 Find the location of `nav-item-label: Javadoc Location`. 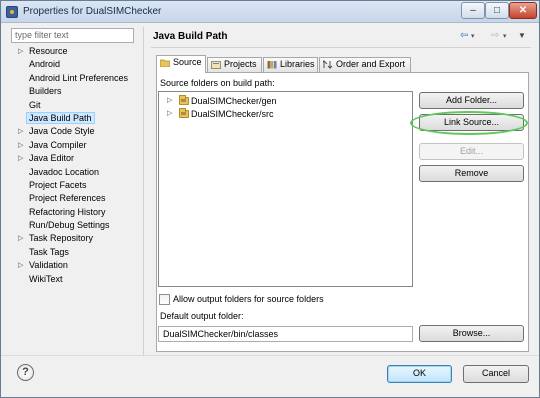

nav-item-label: Javadoc Location is located at coordinates (64, 171).